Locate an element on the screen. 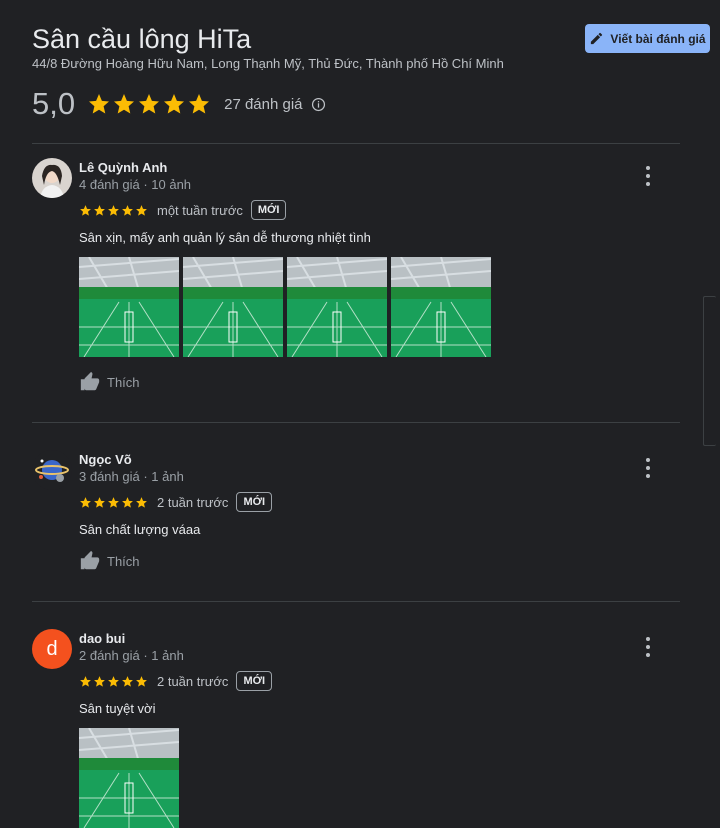 This screenshot has height=828, width=720. avatar: d is located at coordinates (52, 649).